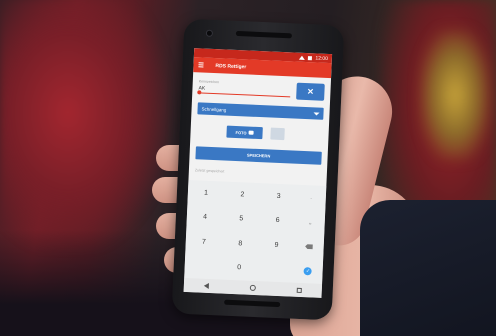 The width and height of the screenshot is (496, 336). I want to click on key-7: 7, so click(203, 242).